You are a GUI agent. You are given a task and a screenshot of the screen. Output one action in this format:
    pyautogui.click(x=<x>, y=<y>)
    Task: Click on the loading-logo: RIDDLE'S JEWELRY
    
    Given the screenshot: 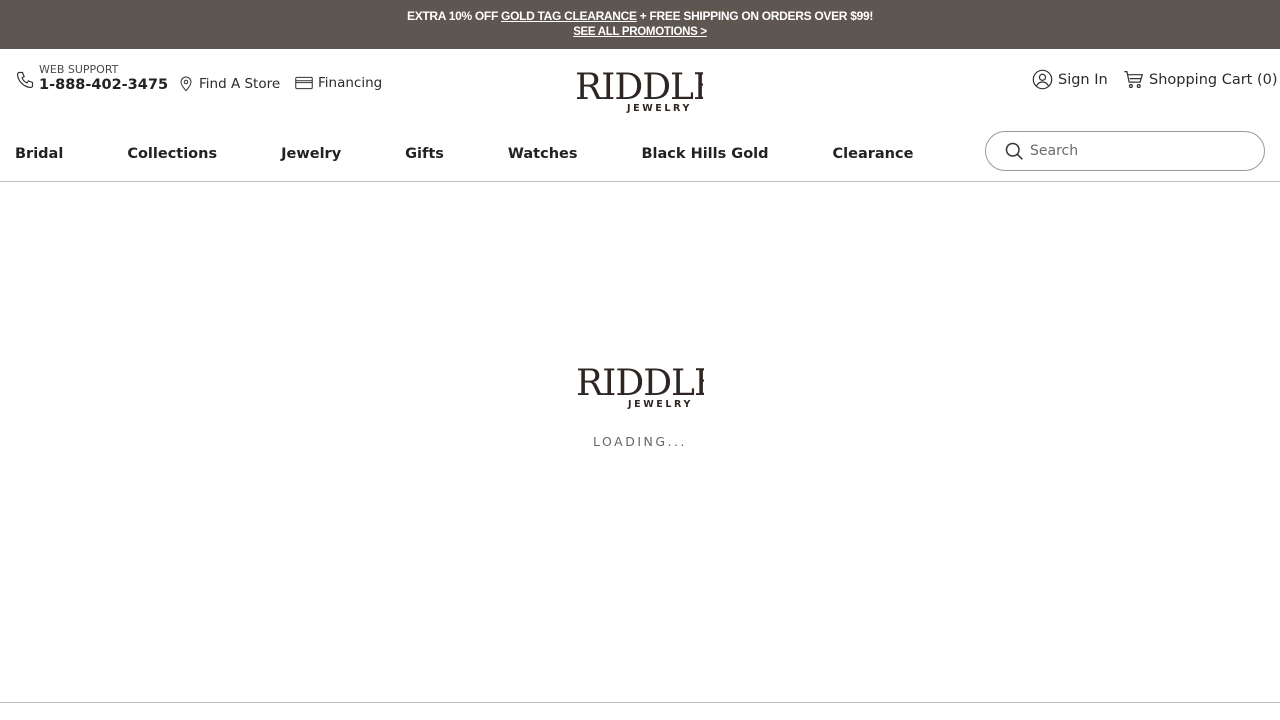 What is the action you would take?
    pyautogui.click(x=640, y=386)
    